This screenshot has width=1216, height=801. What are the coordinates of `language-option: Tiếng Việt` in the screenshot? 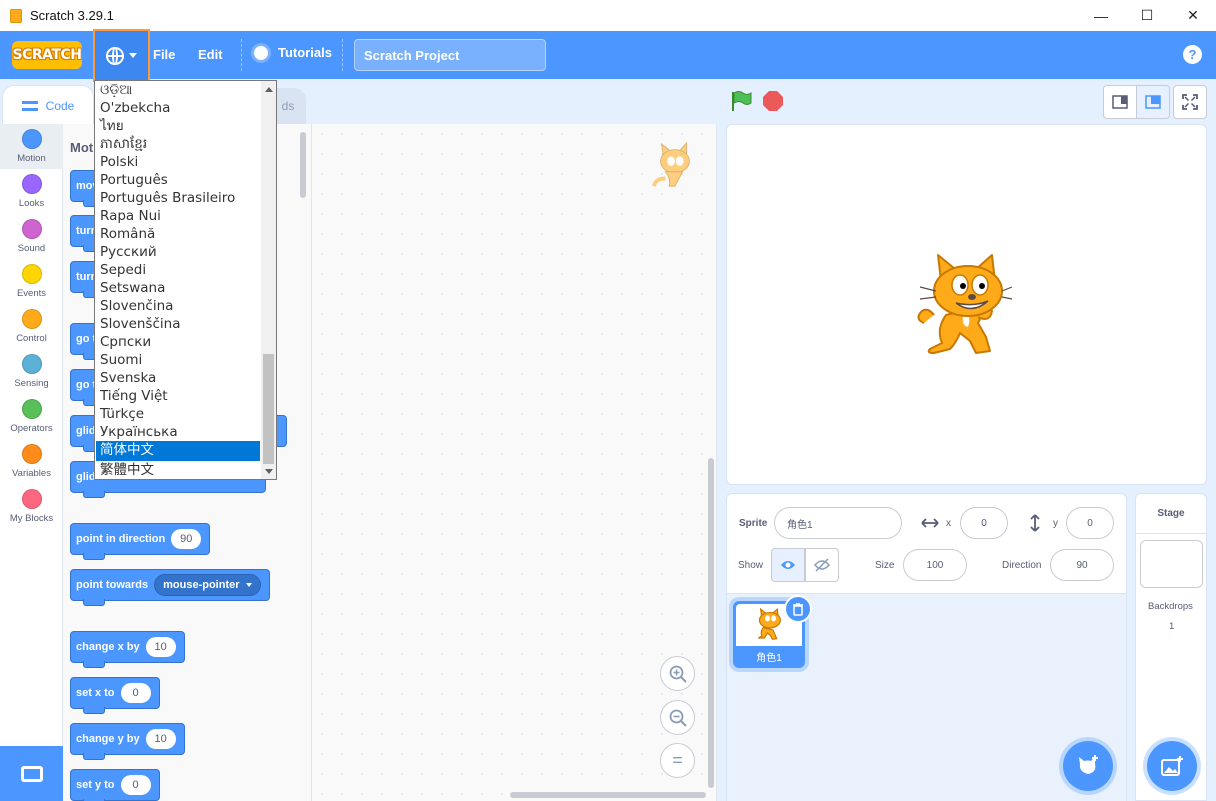 It's located at (178, 396).